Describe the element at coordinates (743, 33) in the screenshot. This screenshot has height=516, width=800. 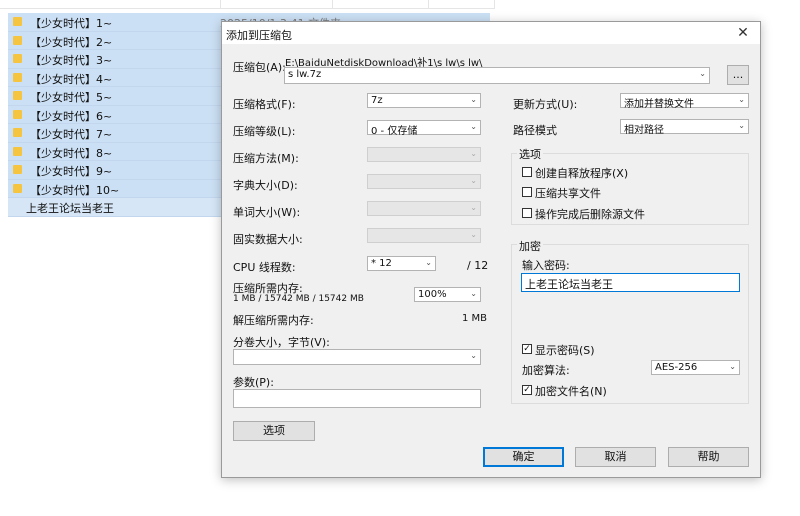
I see `close-icon: ✕` at that location.